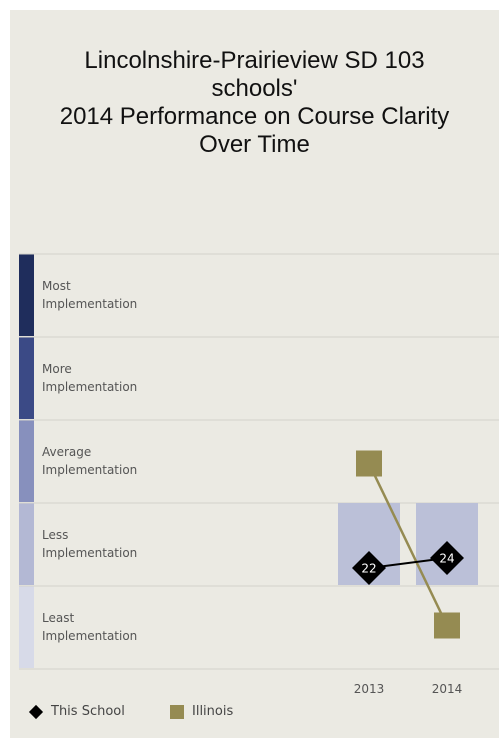  I want to click on band-label: More, so click(57, 369).